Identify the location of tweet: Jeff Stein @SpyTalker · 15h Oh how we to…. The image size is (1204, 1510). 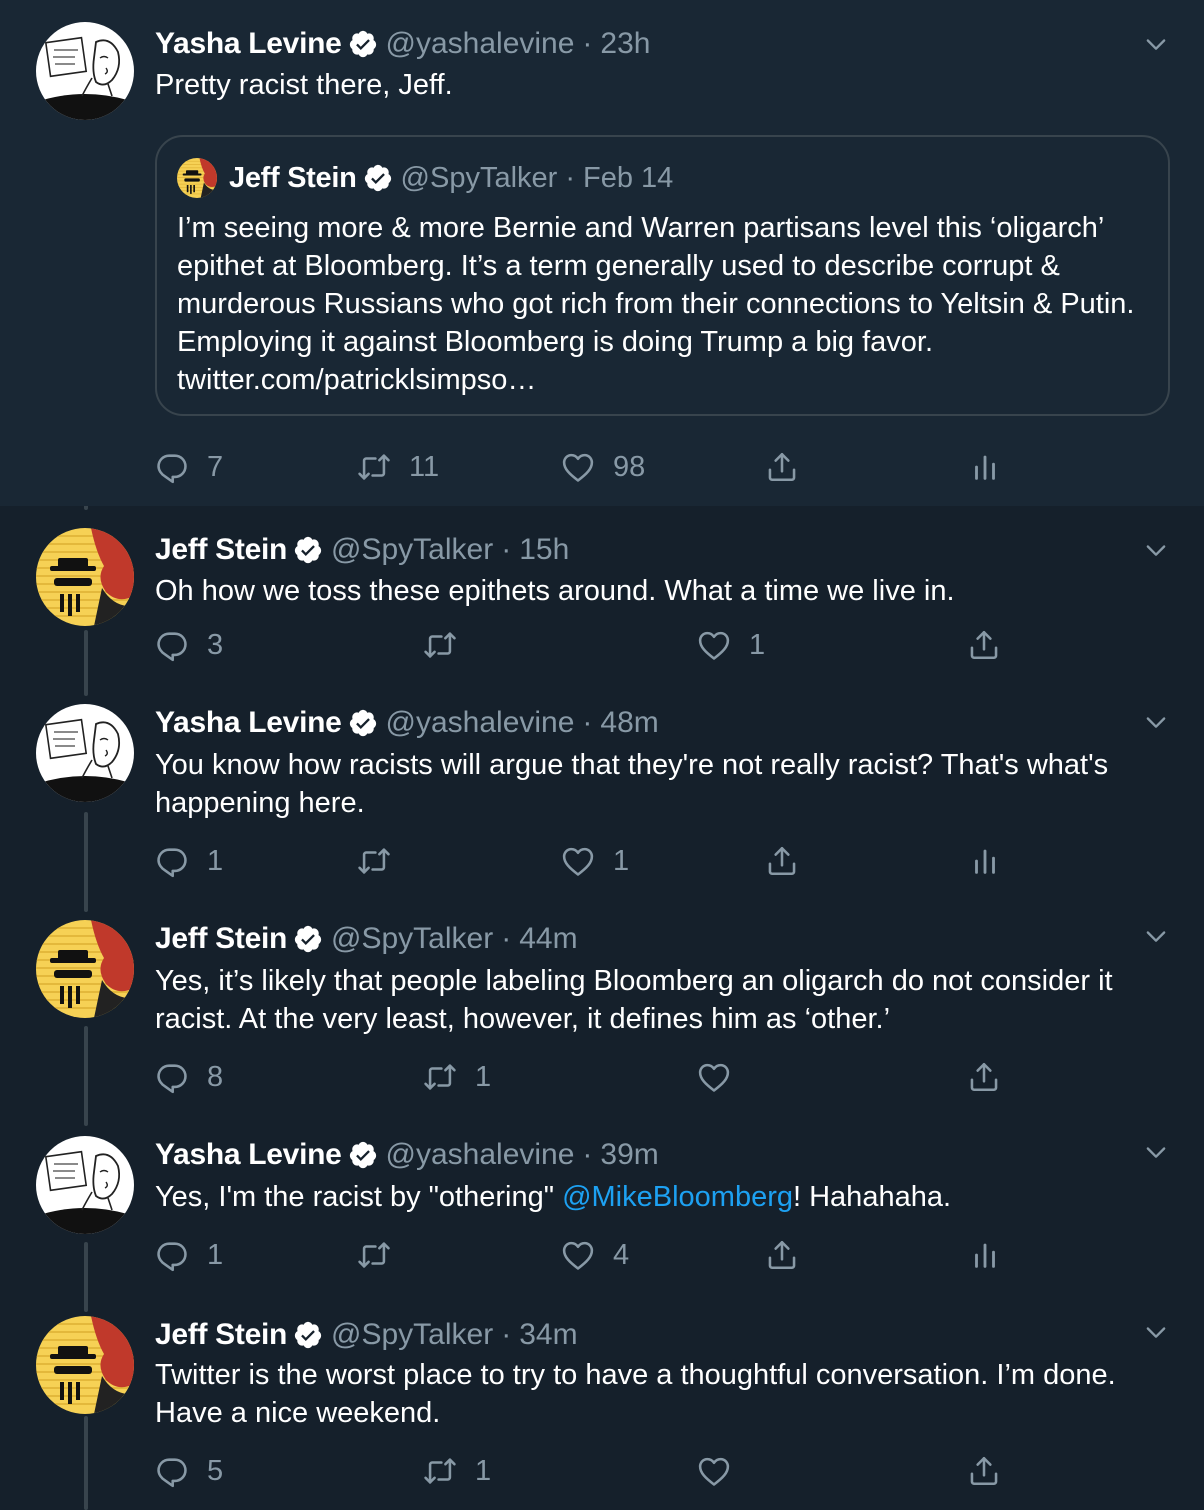
(602, 601).